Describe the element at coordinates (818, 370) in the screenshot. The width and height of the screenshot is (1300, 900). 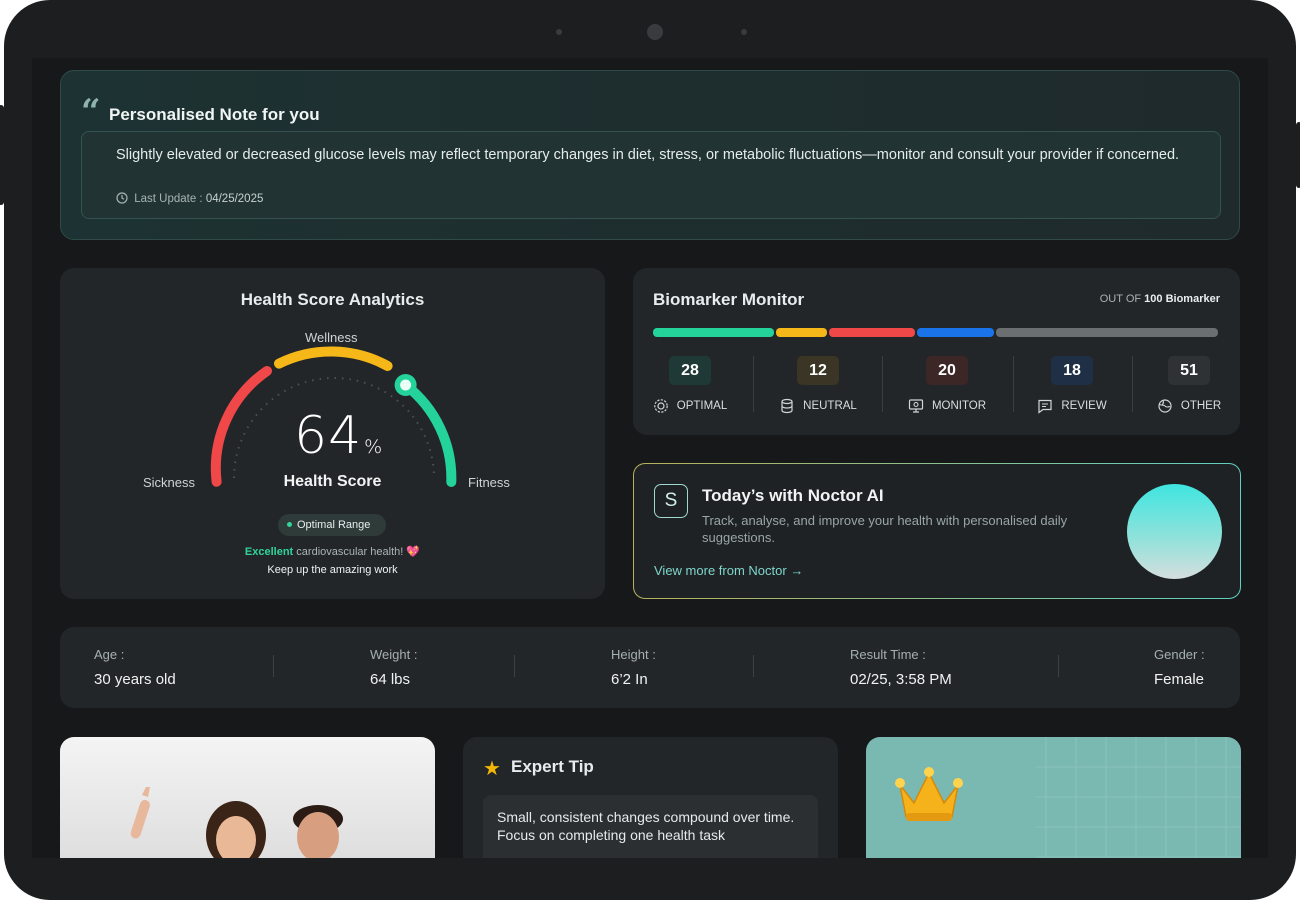
I see `stat-count: 12` at that location.